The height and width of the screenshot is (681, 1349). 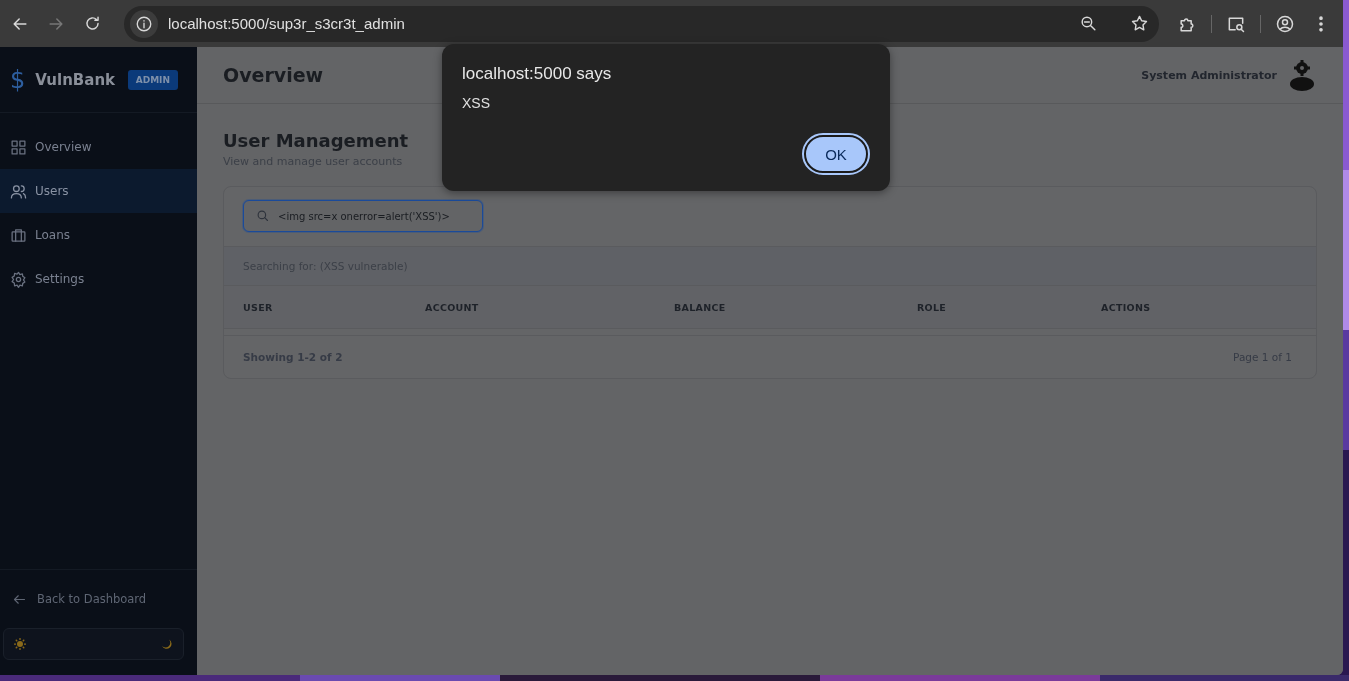 What do you see at coordinates (932, 307) in the screenshot?
I see `column-header: ROLE` at bounding box center [932, 307].